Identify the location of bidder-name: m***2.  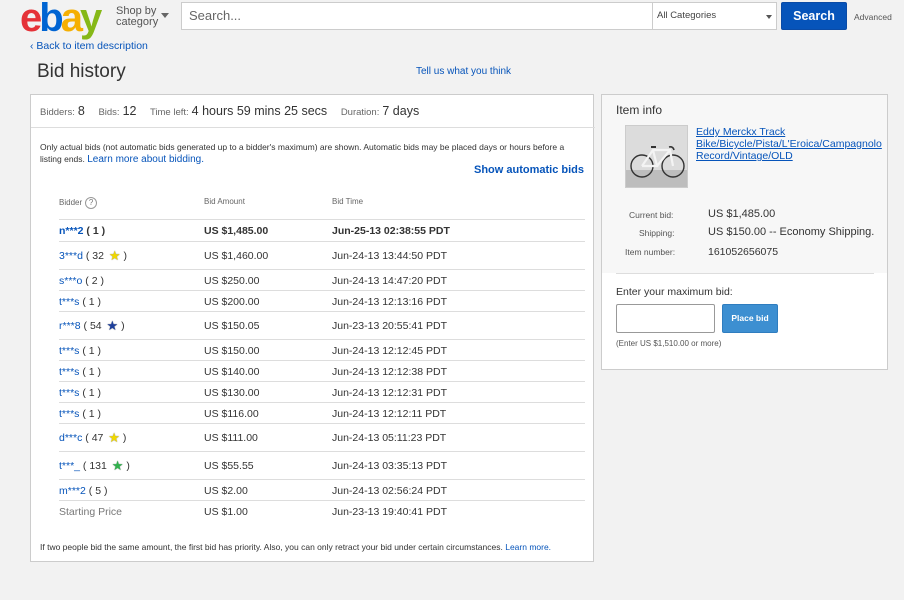
(72, 491).